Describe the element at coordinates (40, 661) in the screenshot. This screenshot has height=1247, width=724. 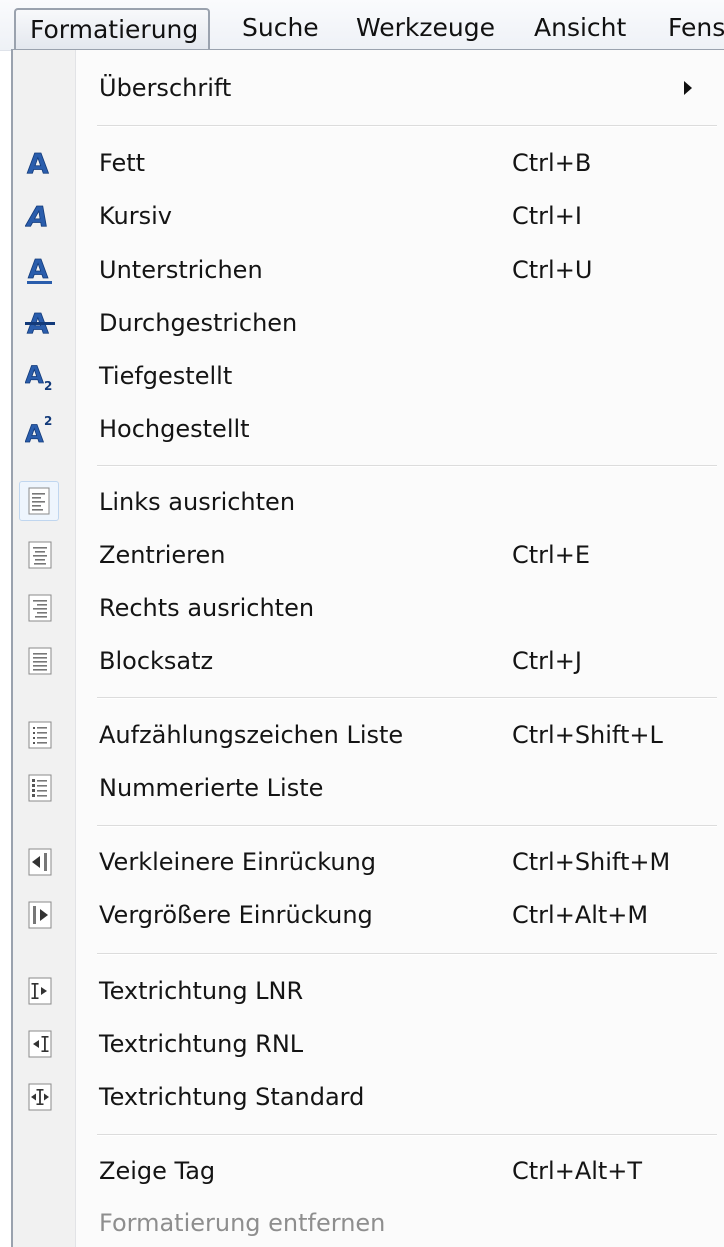
I see `align-justify-icon` at that location.